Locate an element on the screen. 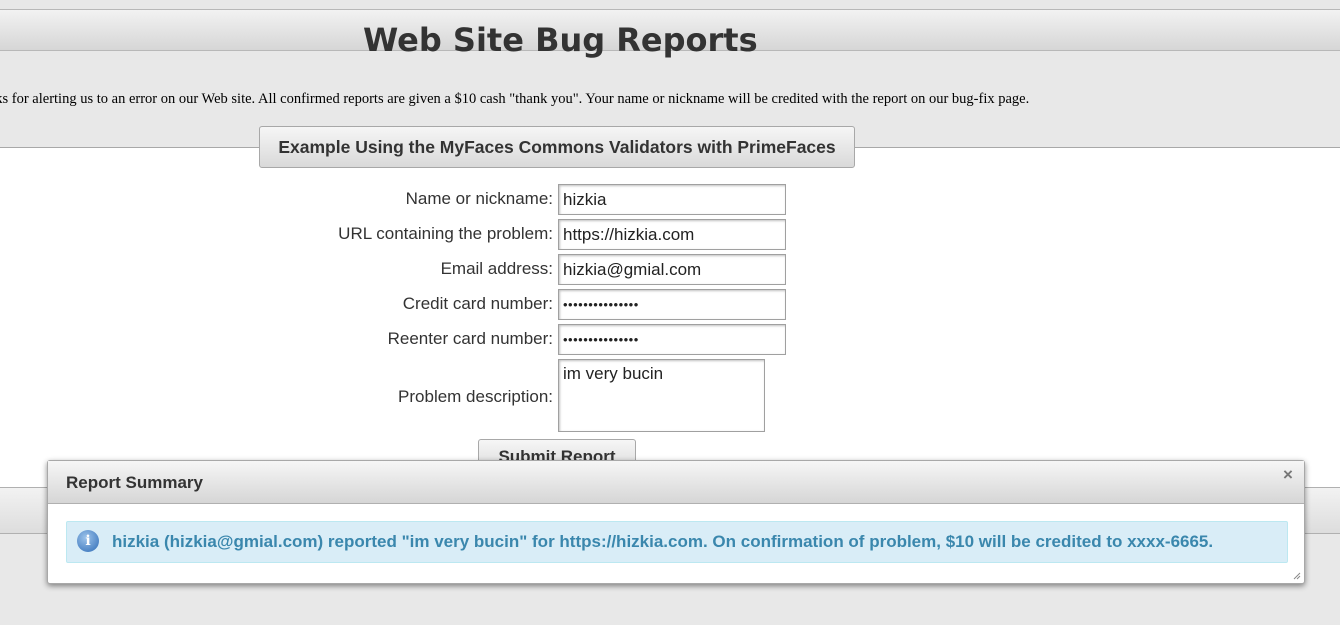 The width and height of the screenshot is (1340, 625). credit-card-label: Credit card number: is located at coordinates (477, 303).